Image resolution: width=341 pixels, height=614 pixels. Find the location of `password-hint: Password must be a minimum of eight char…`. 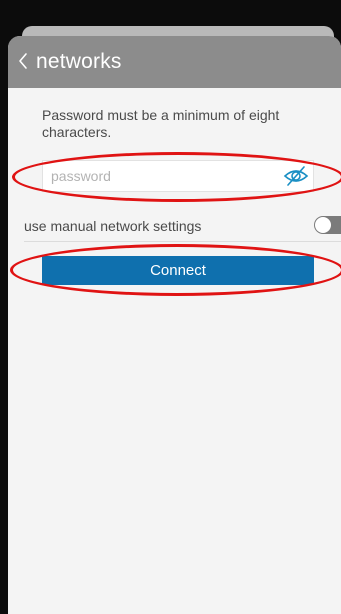

password-hint: Password must be a minimum of eight char… is located at coordinates (161, 123).